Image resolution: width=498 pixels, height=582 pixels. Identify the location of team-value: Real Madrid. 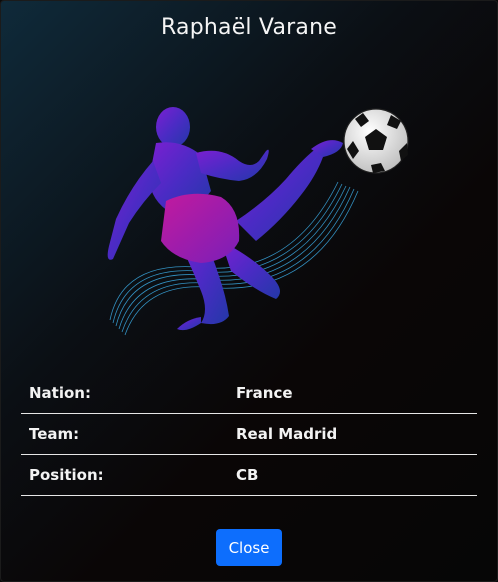
(352, 434).